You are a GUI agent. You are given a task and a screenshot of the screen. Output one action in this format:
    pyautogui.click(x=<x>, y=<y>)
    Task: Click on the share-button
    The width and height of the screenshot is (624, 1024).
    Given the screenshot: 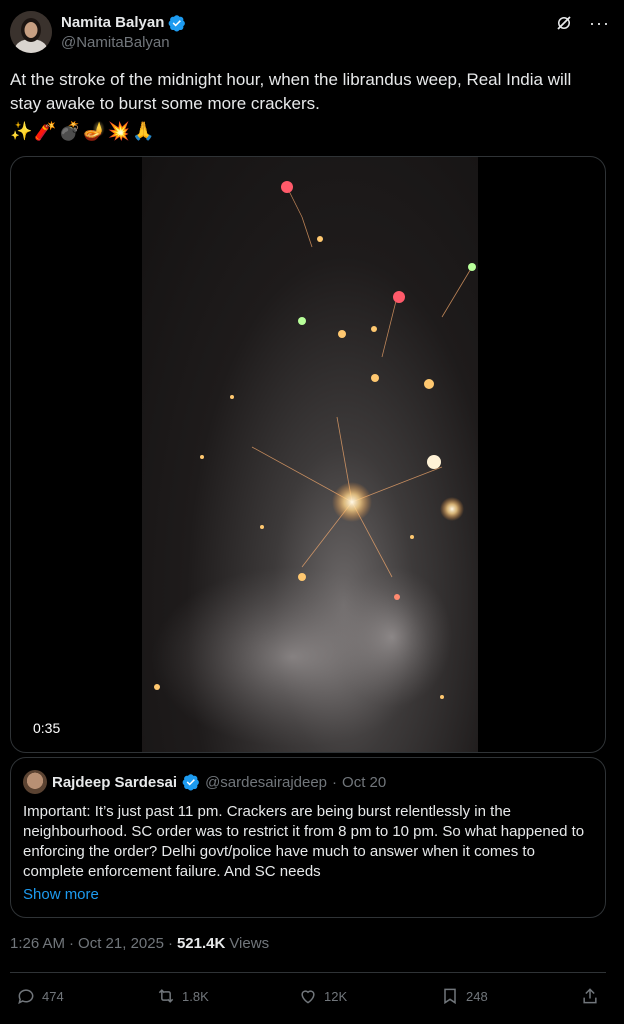 What is the action you would take?
    pyautogui.click(x=590, y=996)
    